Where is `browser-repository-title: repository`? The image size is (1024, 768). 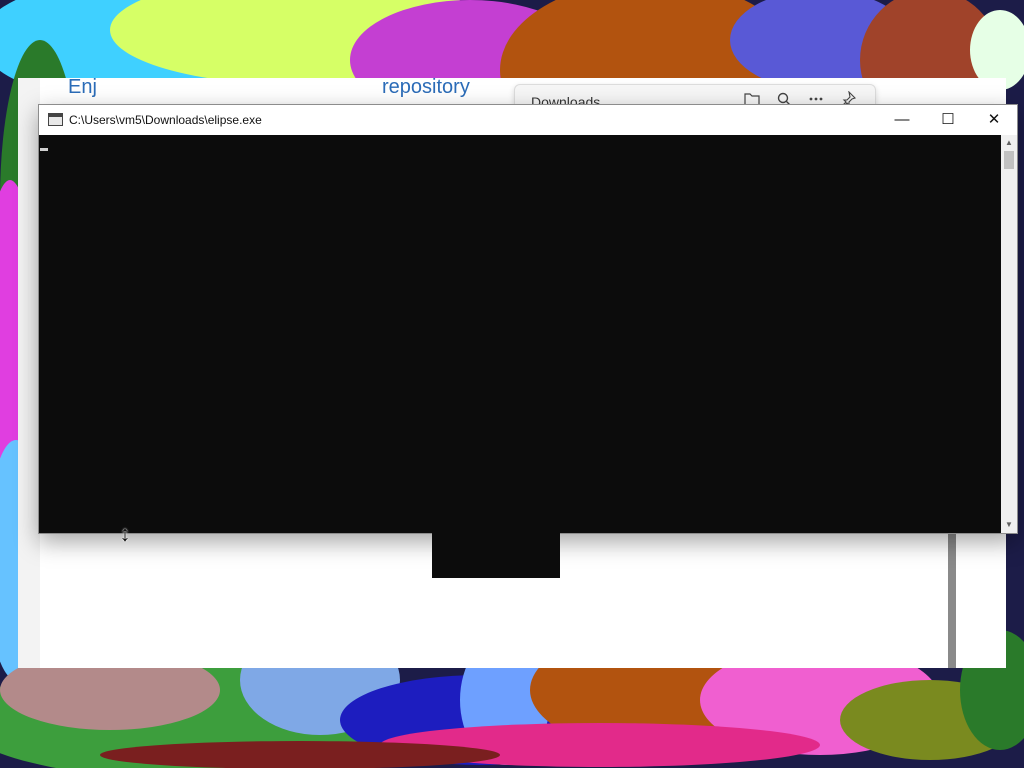 browser-repository-title: repository is located at coordinates (426, 88).